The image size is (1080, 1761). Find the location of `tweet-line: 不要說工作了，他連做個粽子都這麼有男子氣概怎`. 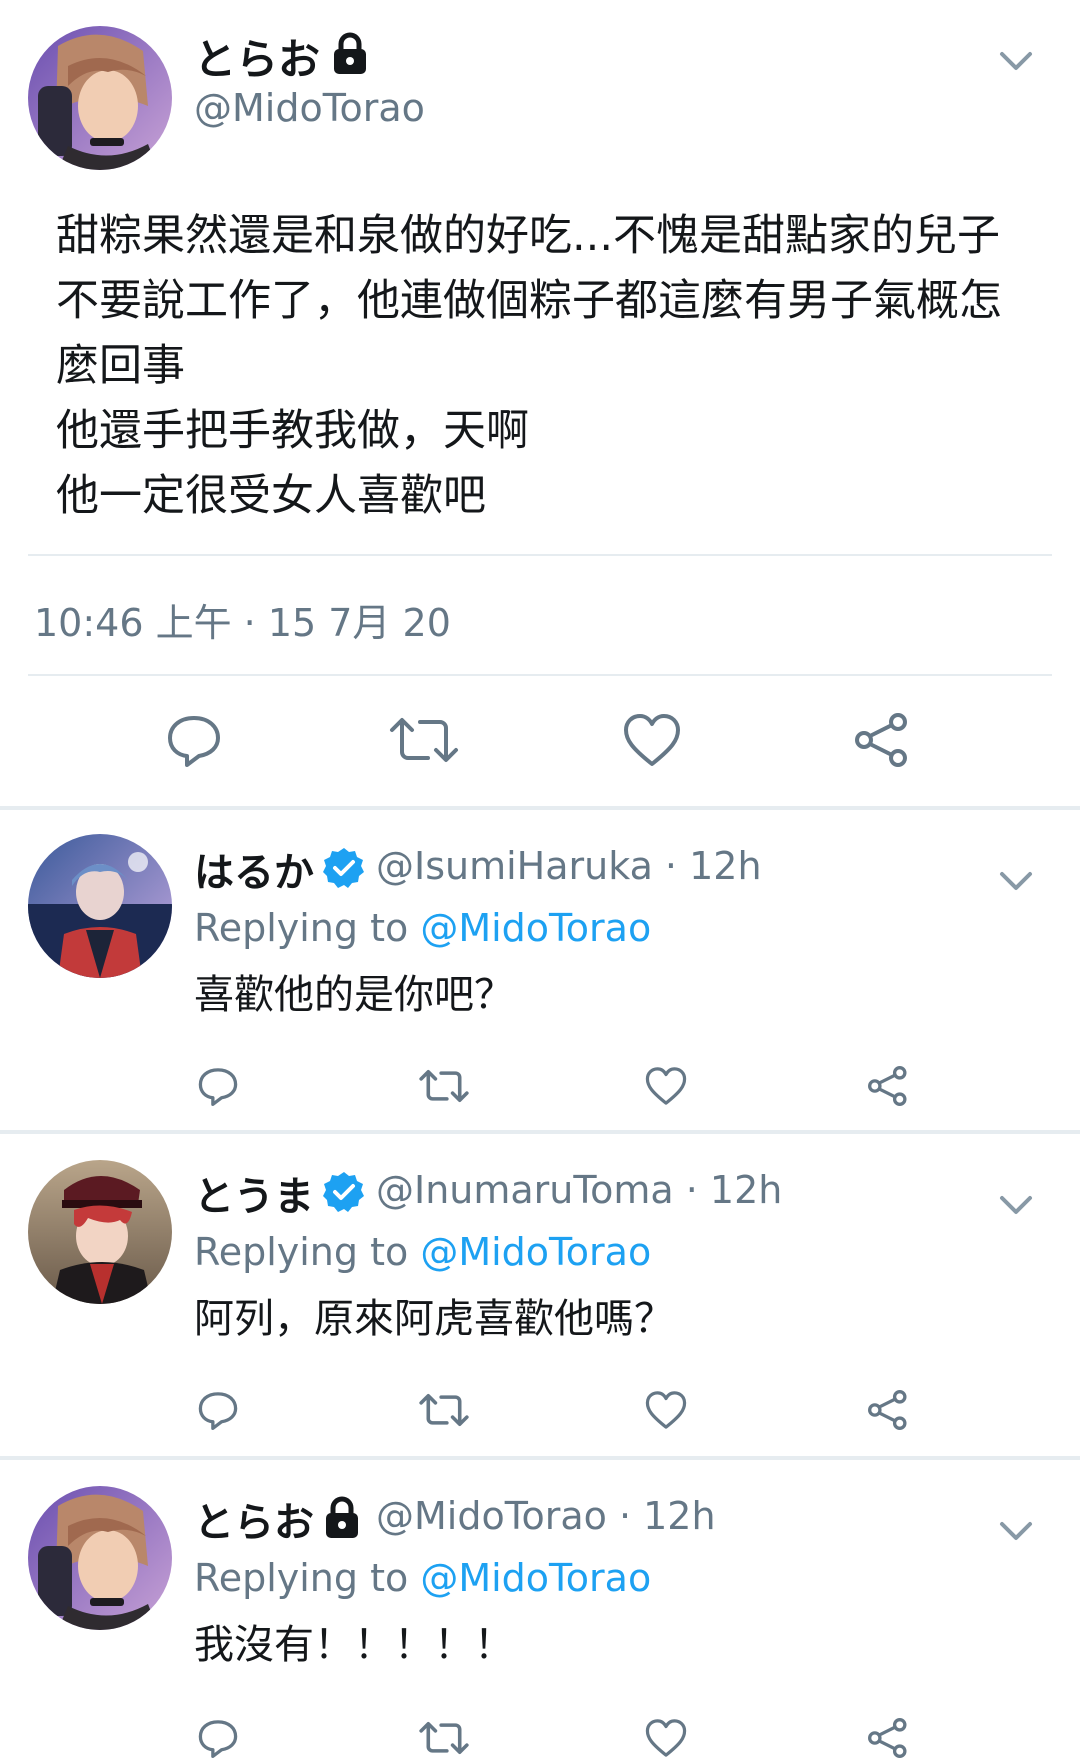

tweet-line: 不要說工作了，他連做個粽子都這麼有男子氣概怎 is located at coordinates (529, 301).